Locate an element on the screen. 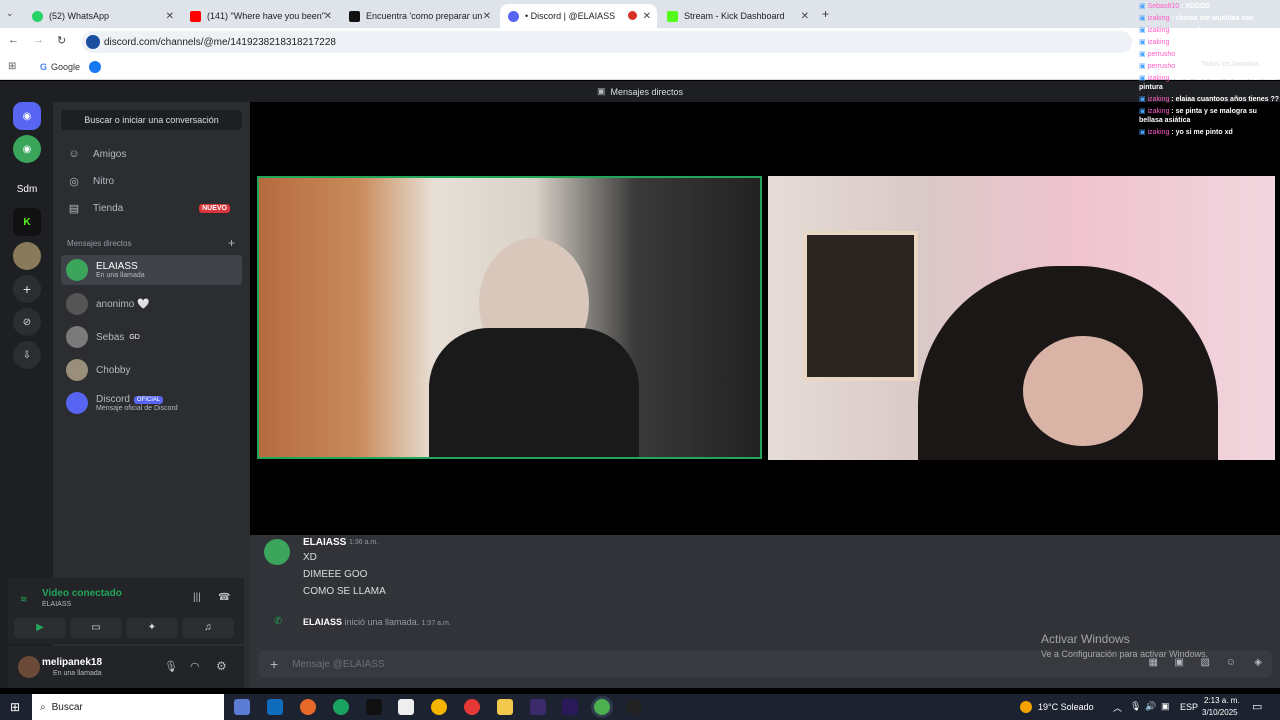 This screenshot has width=1280, height=720. activity-button: ✦ is located at coordinates (152, 628).